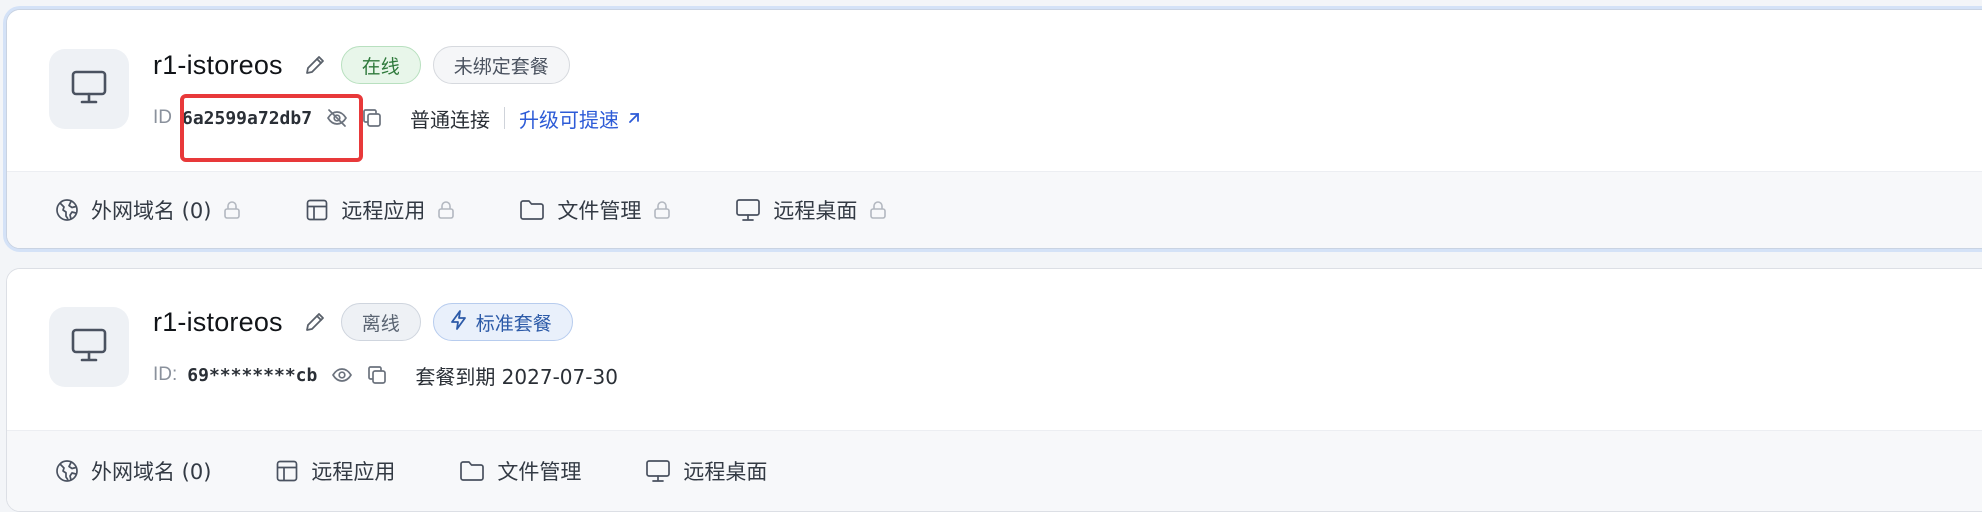 This screenshot has height=512, width=1982. Describe the element at coordinates (513, 323) in the screenshot. I see `plan-badge-label: 标准套餐` at that location.